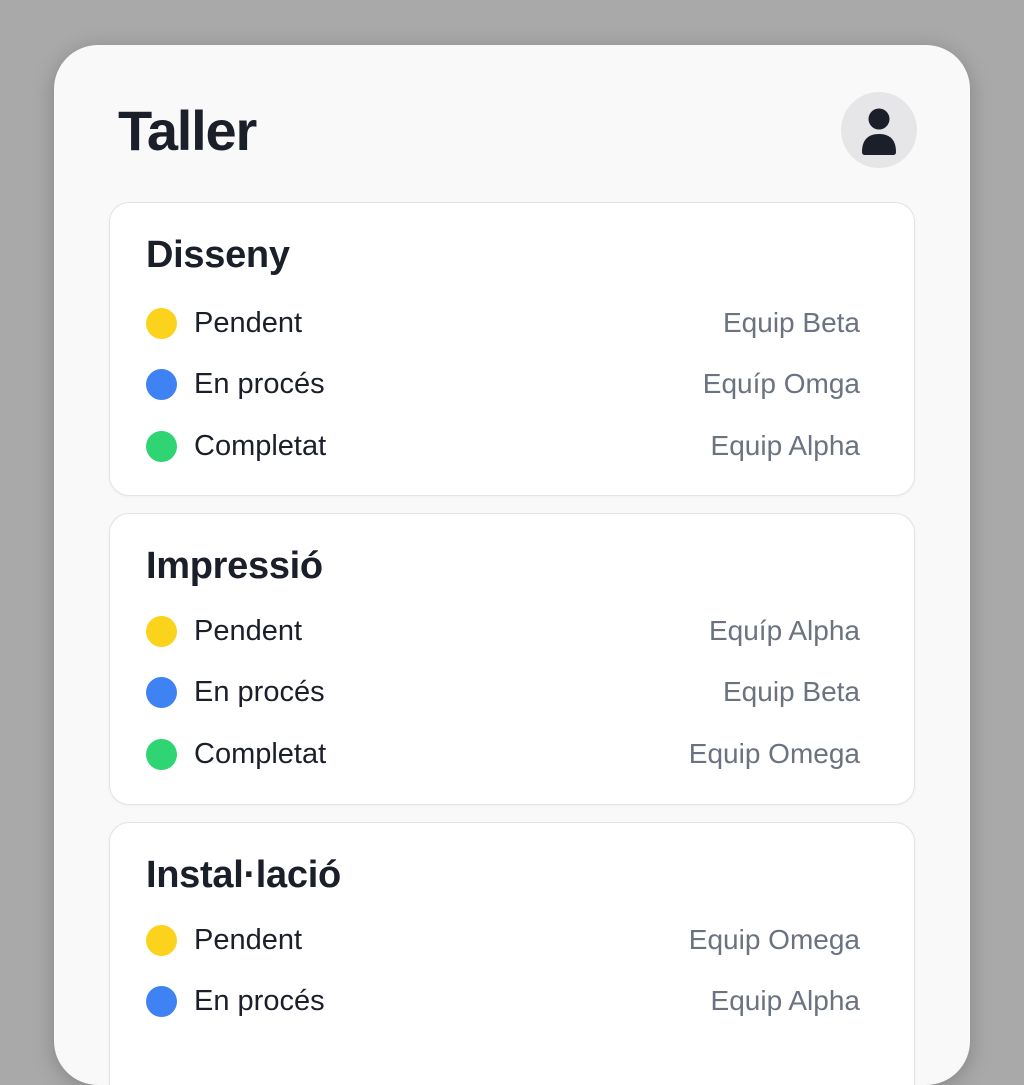 This screenshot has width=1024, height=1085. Describe the element at coordinates (503, 1001) in the screenshot. I see `list-item: En procés Equip Alpha` at that location.